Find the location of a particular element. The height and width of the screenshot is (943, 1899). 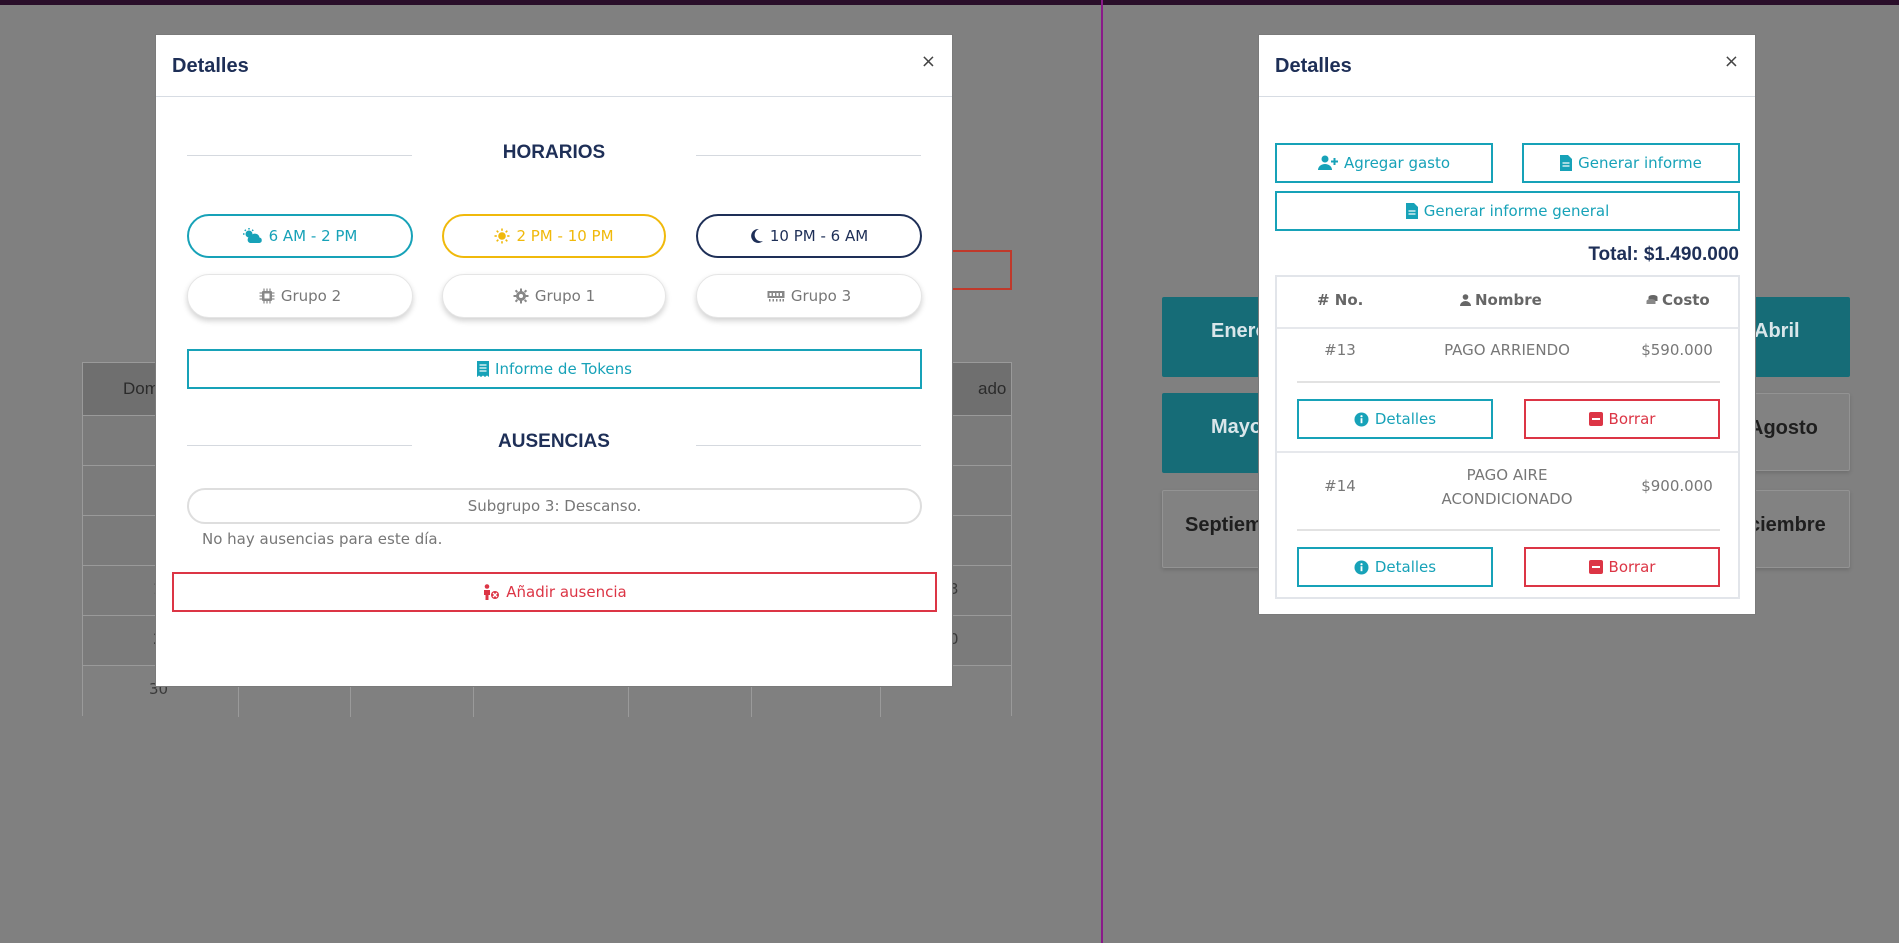

column-header-name: Nombre is located at coordinates (1501, 300).